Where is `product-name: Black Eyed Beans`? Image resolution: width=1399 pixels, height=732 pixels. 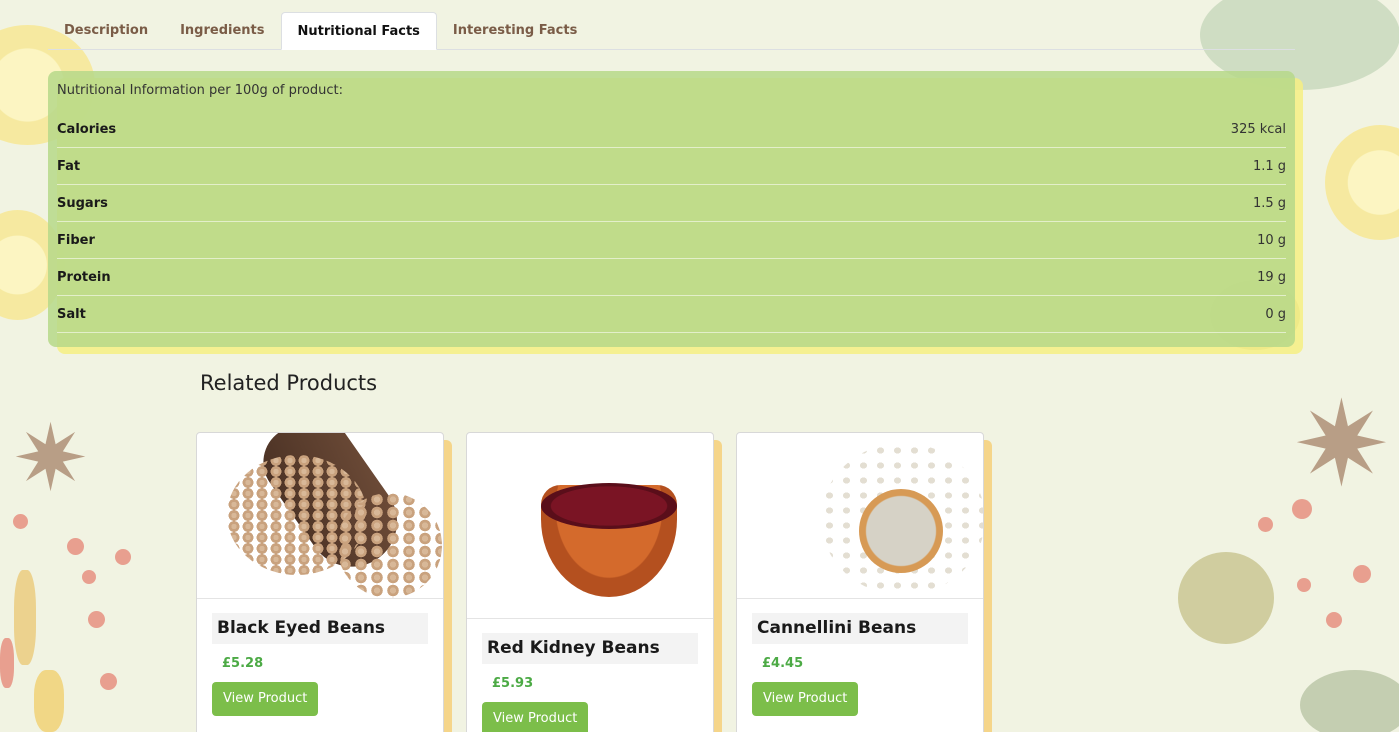 product-name: Black Eyed Beans is located at coordinates (320, 628).